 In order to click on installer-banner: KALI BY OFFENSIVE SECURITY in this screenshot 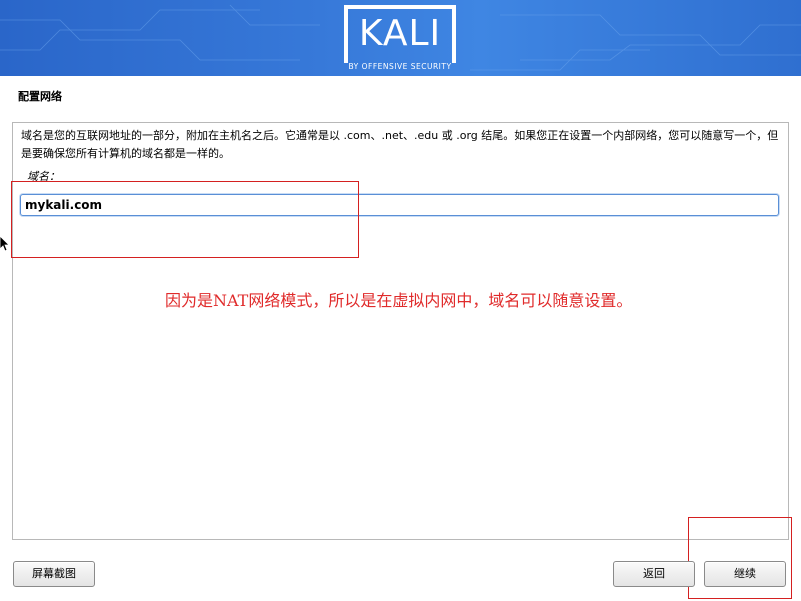, I will do `click(400, 38)`.